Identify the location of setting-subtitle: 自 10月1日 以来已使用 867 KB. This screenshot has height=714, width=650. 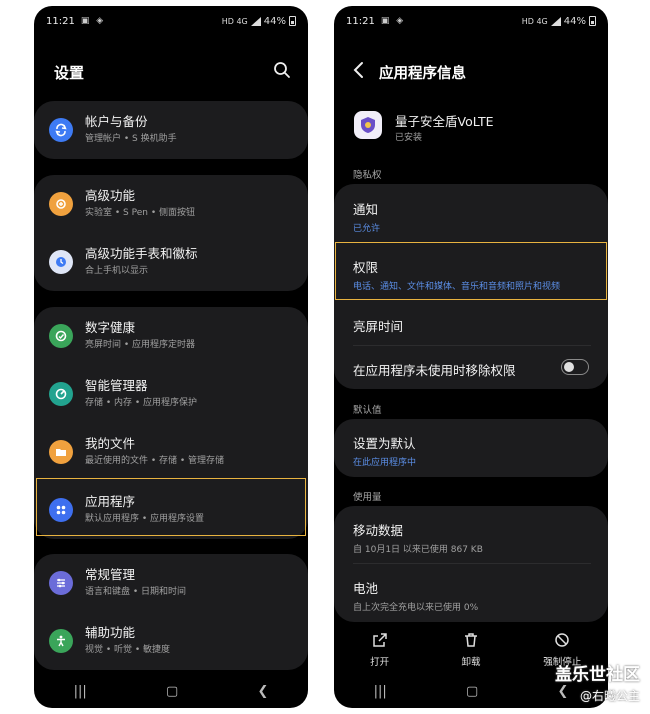
(418, 550).